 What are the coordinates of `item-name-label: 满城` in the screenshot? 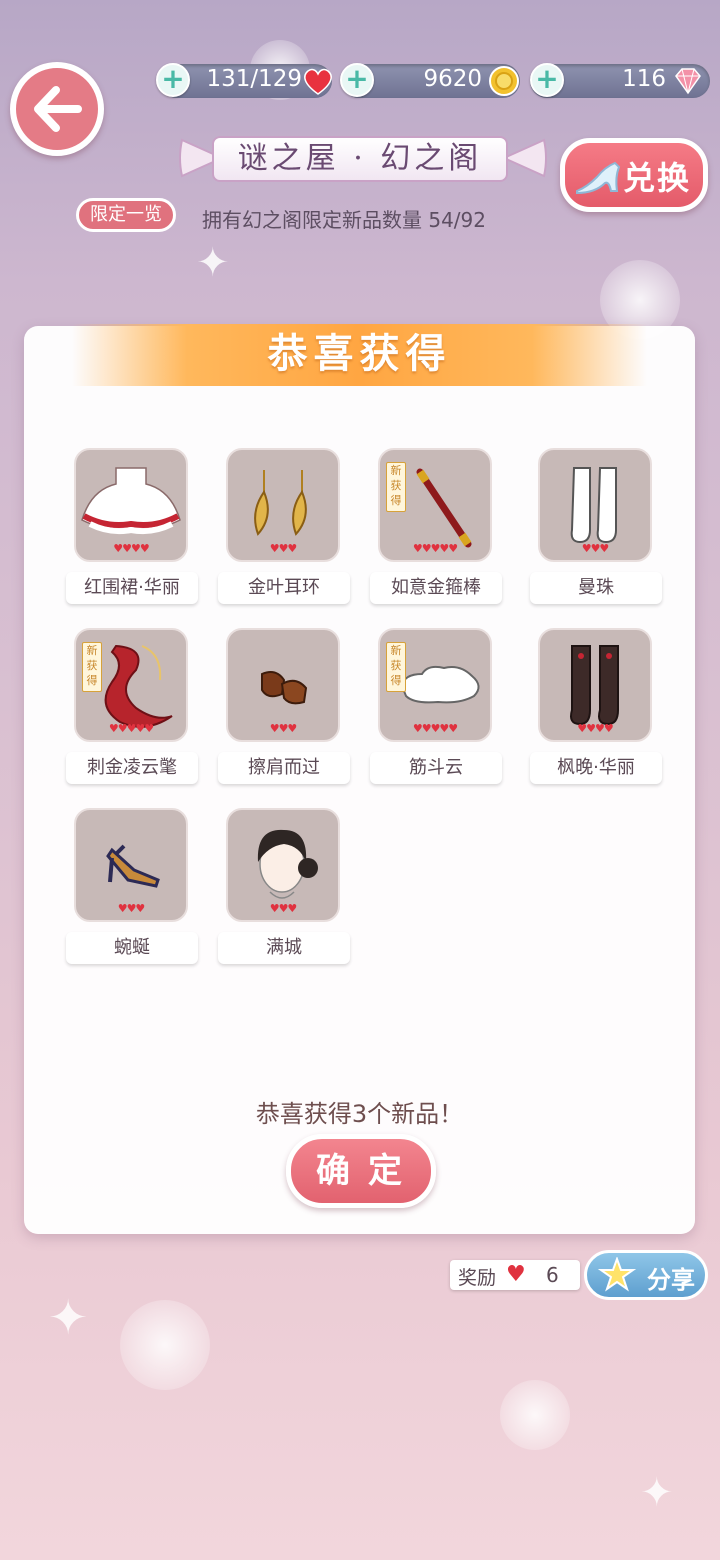 It's located at (284, 948).